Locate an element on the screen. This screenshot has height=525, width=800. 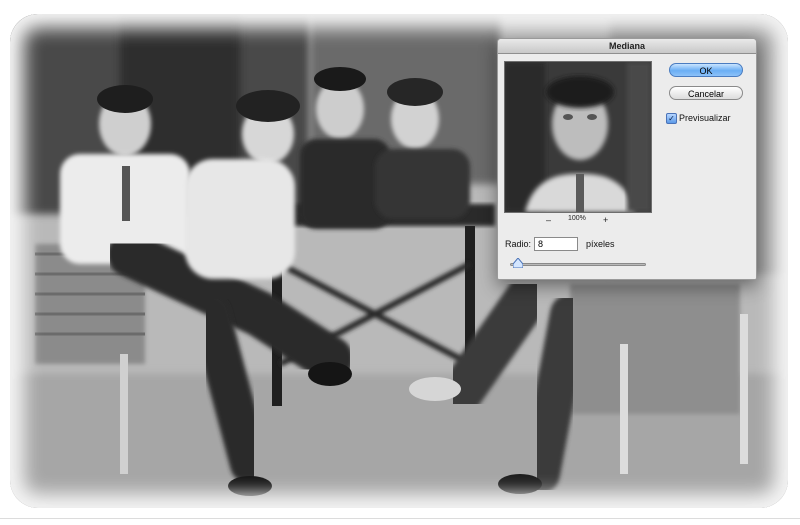
checkmark-icon: ✓ is located at coordinates (671, 118).